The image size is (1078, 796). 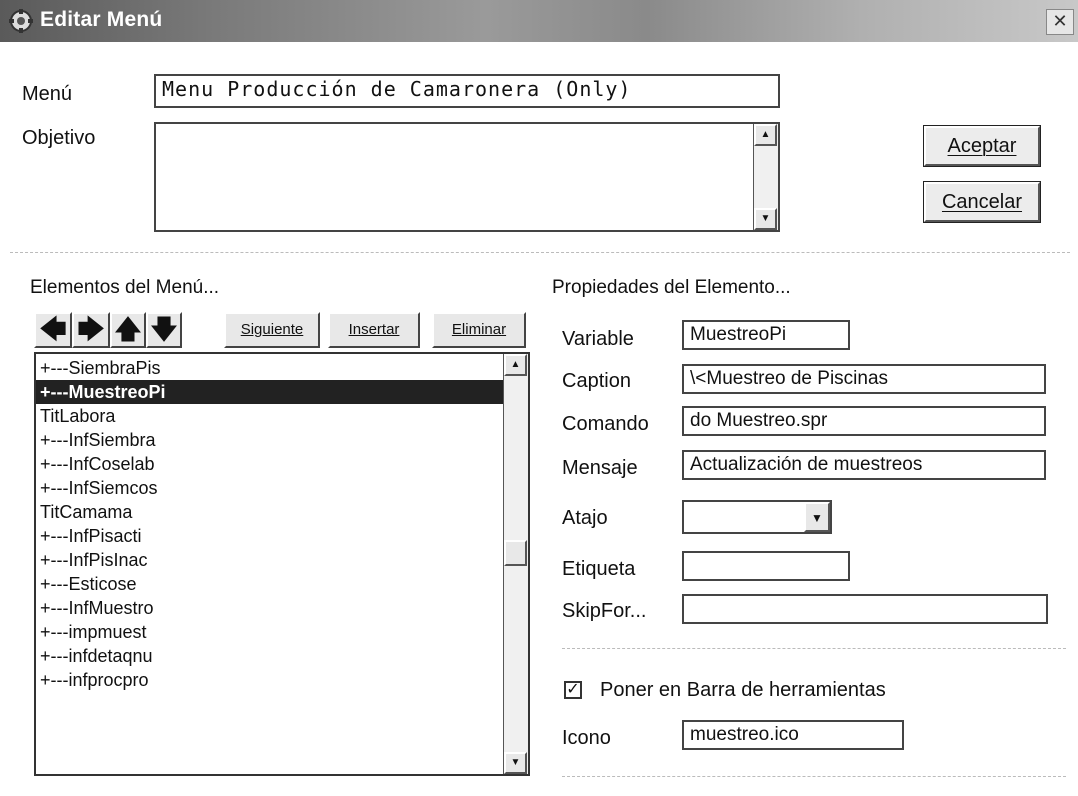 I want to click on list-scroll-down-icon: ▼, so click(x=515, y=763).